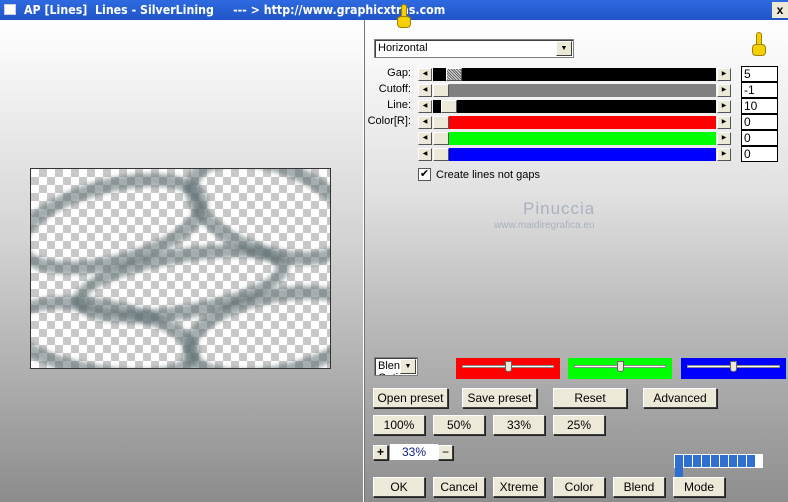  What do you see at coordinates (759, 106) in the screenshot?
I see `slider-value-field: 10` at bounding box center [759, 106].